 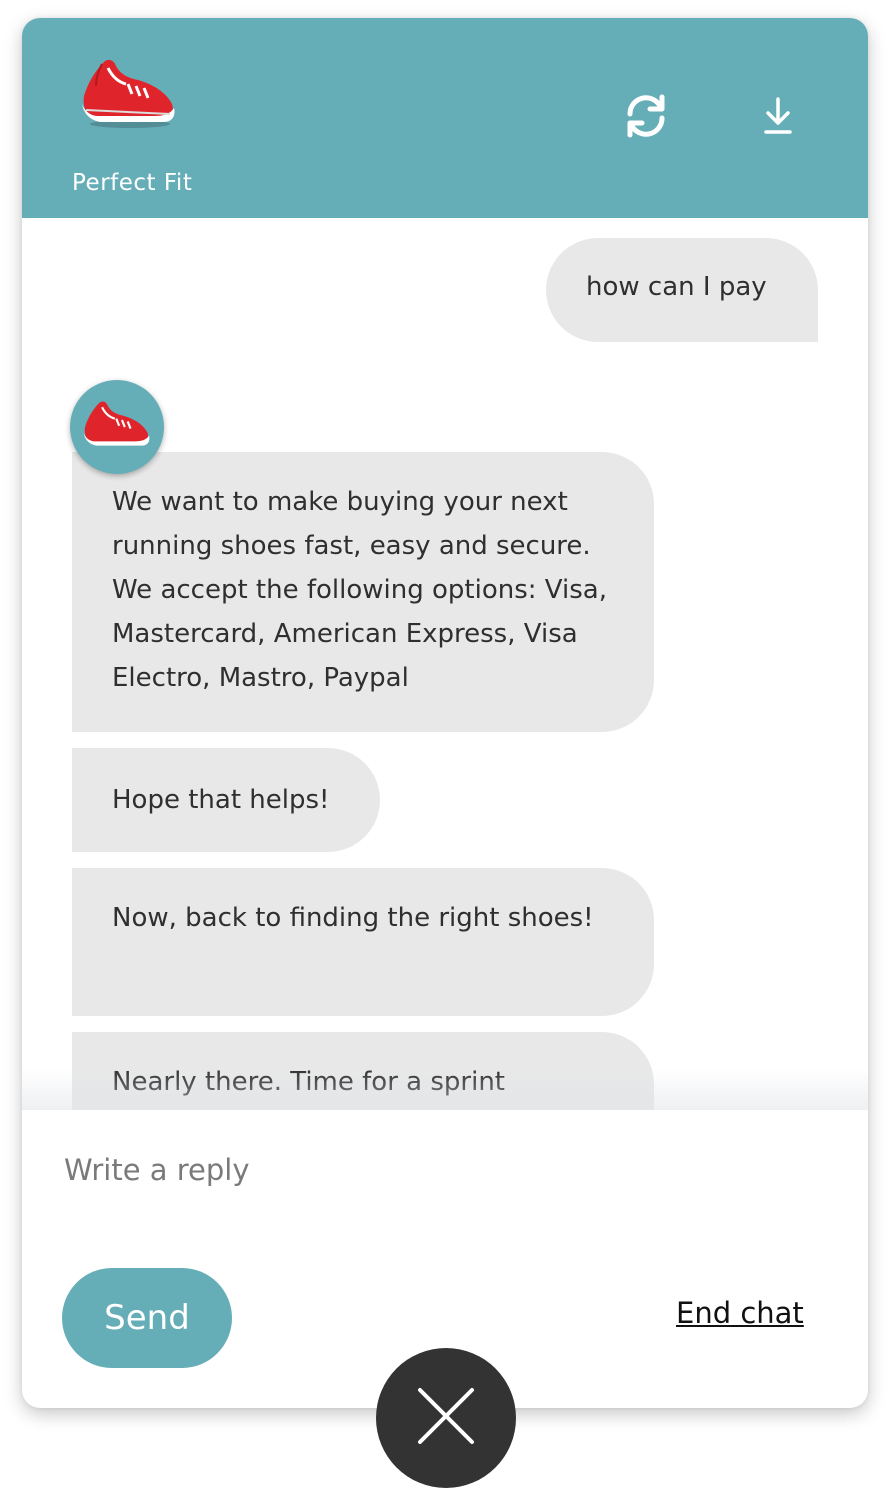 I want to click on refresh-button, so click(x=646, y=118).